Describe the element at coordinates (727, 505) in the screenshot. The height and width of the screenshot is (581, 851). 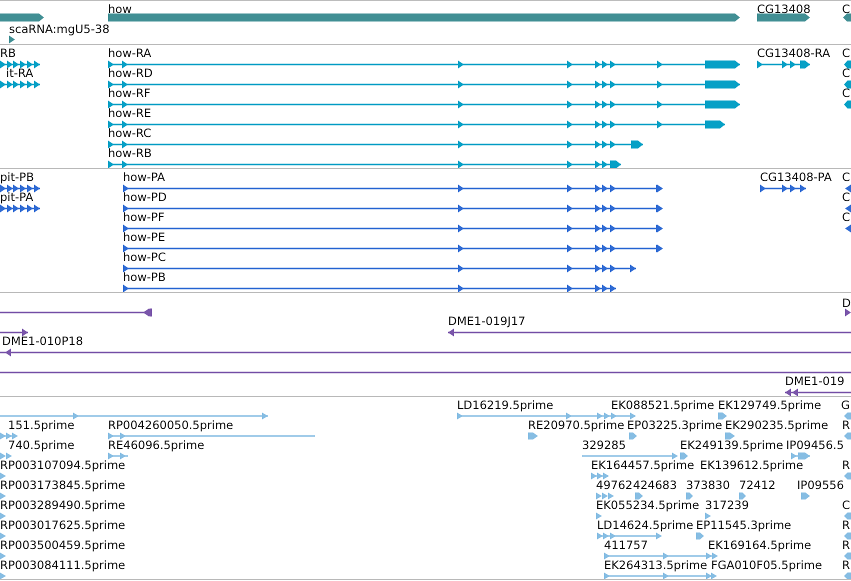
I see `feature-label: 317239` at that location.